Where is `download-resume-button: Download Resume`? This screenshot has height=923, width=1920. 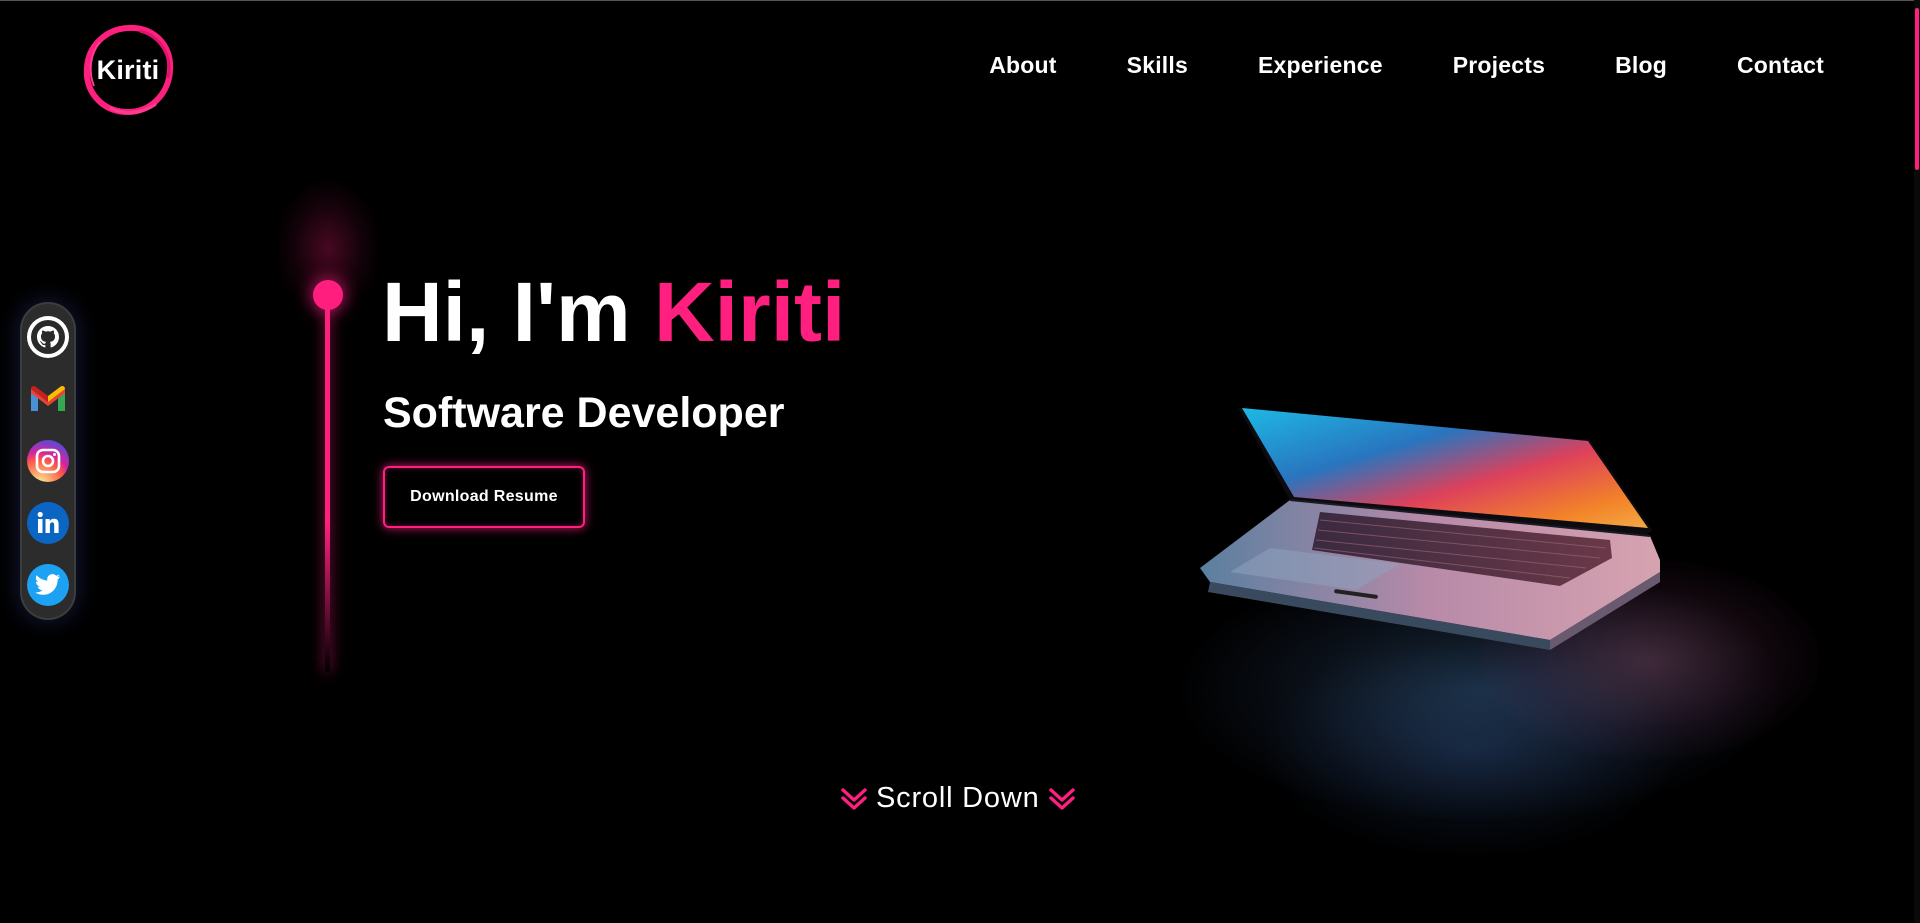
download-resume-button: Download Resume is located at coordinates (484, 497).